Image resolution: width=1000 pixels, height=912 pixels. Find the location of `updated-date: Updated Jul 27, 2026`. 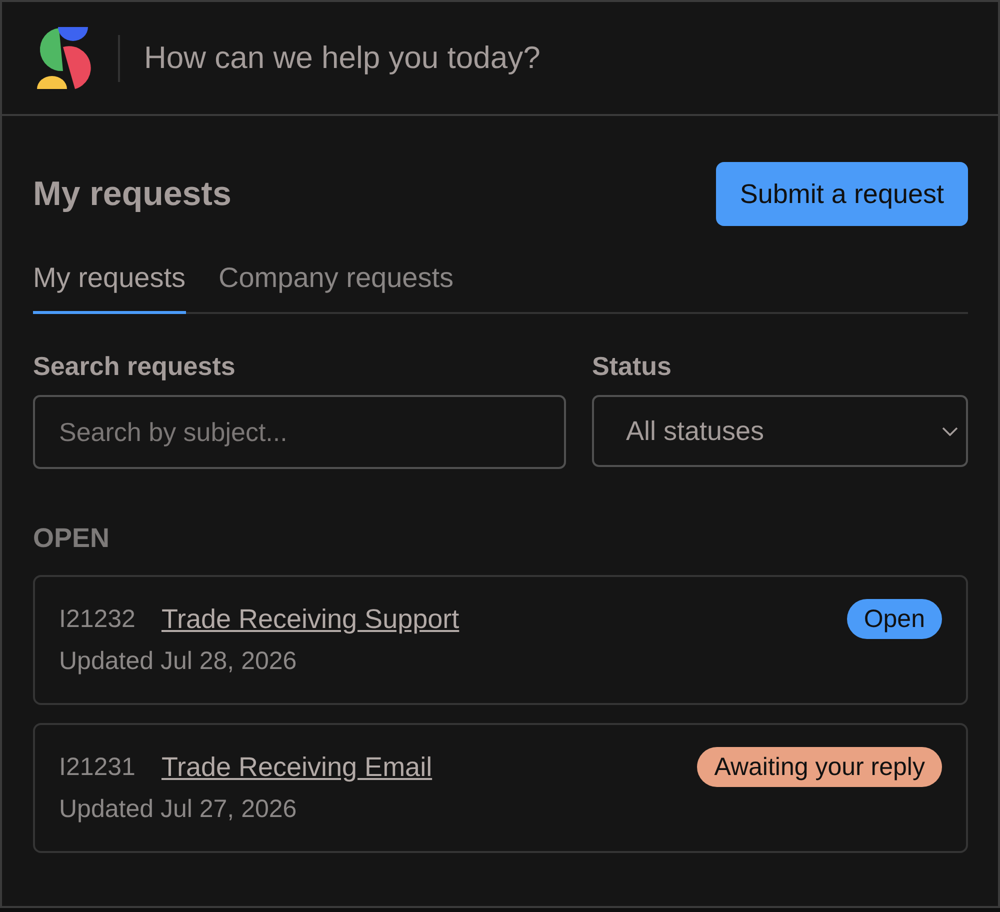

updated-date: Updated Jul 27, 2026 is located at coordinates (178, 809).